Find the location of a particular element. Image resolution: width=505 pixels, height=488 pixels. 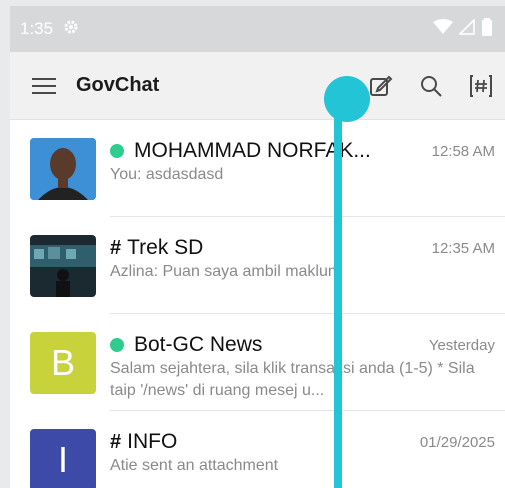

avatar: I is located at coordinates (63, 458).